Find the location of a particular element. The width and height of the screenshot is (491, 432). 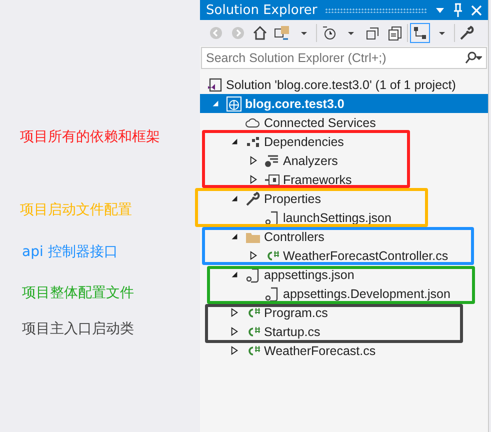

search-field: Search Solution Explorer (Ctrl+;) is located at coordinates (344, 58).